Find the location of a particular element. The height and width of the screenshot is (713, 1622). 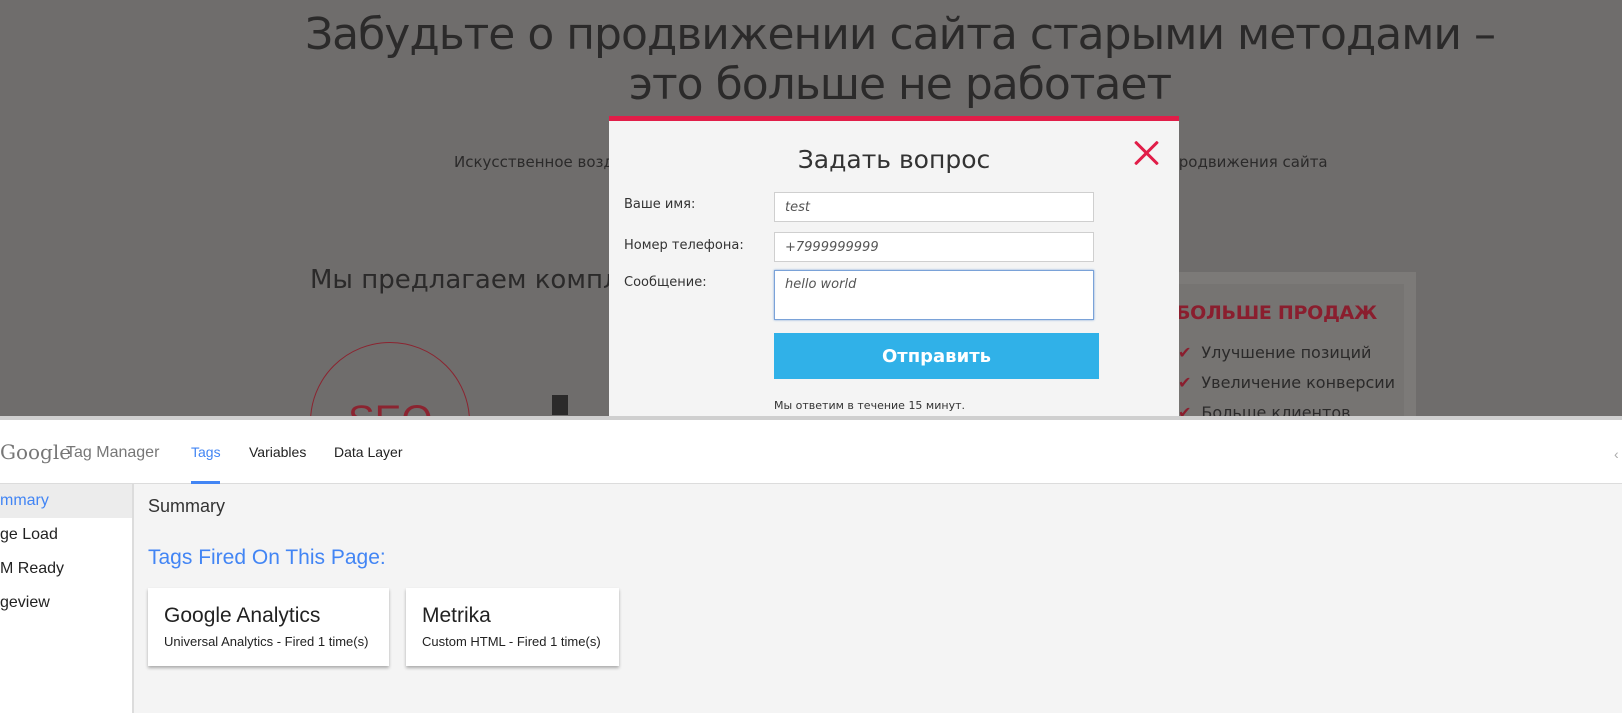

offer-heading: Мы предлагаем комплек is located at coordinates (481, 280).